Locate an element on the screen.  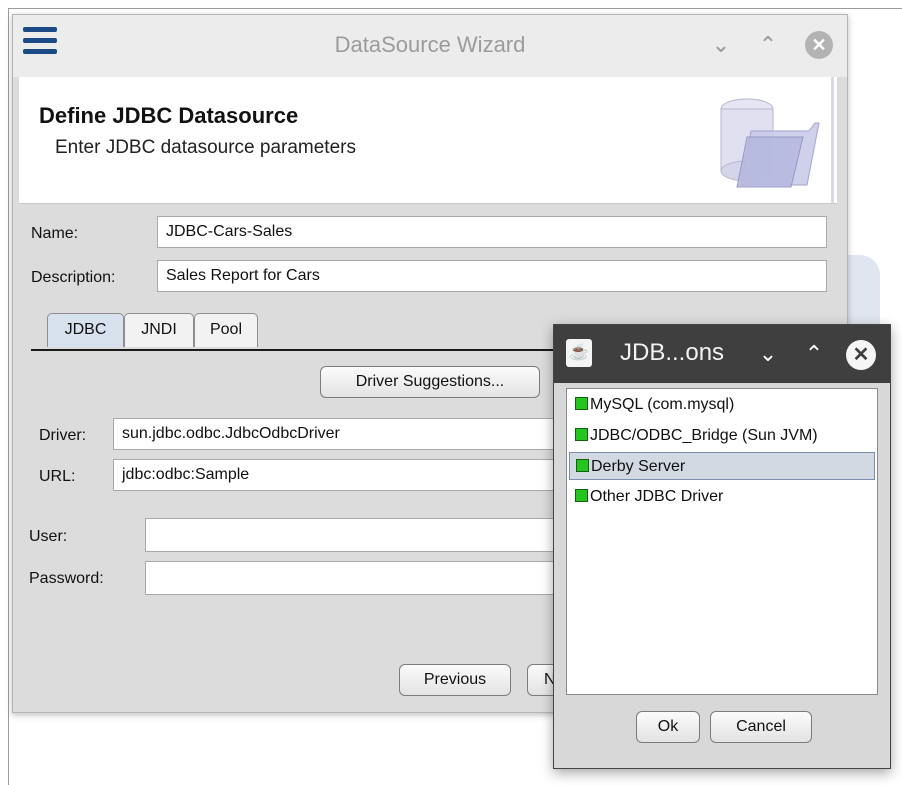
tab-pool: Pool is located at coordinates (226, 330).